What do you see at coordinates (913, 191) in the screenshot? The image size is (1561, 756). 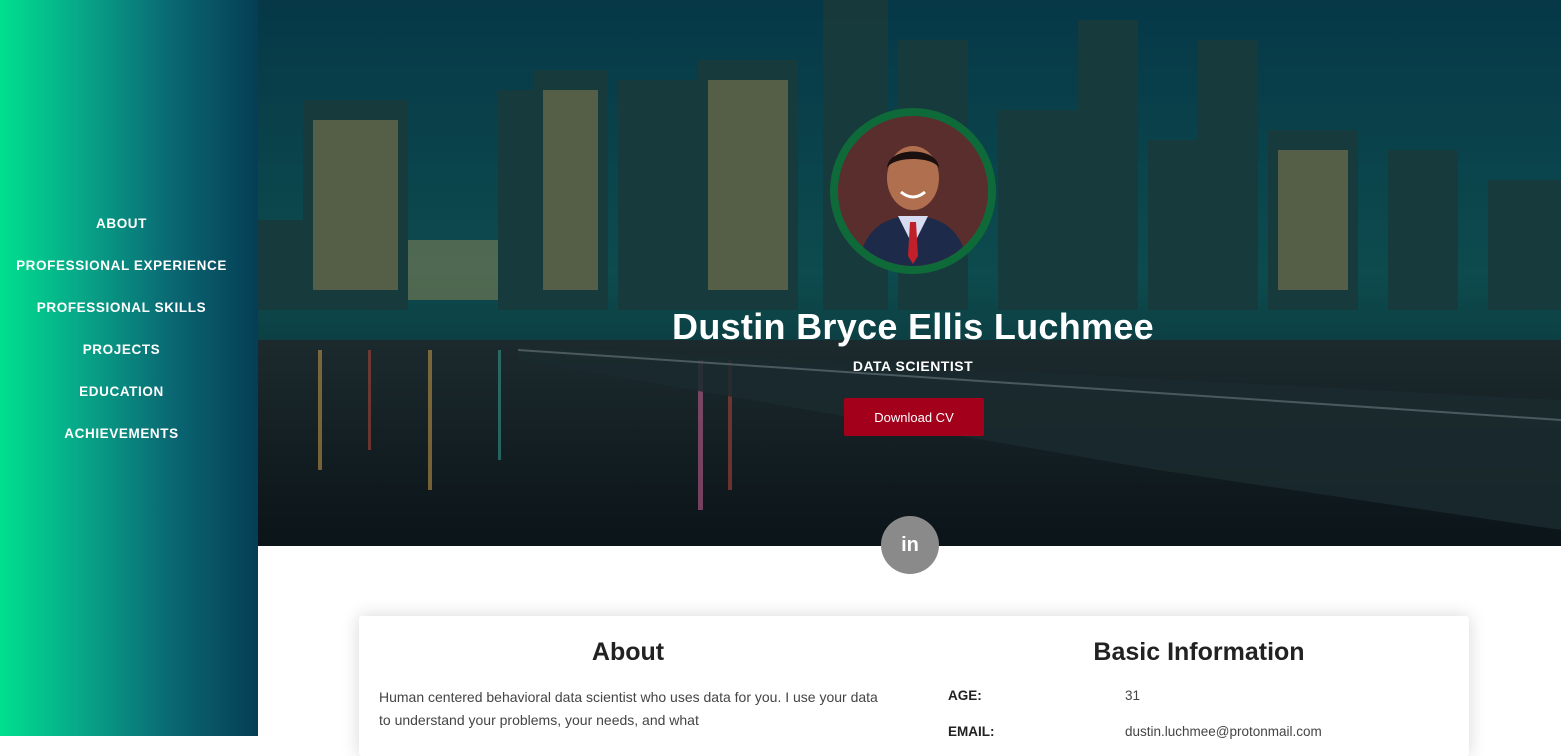 I see `profile-photo` at bounding box center [913, 191].